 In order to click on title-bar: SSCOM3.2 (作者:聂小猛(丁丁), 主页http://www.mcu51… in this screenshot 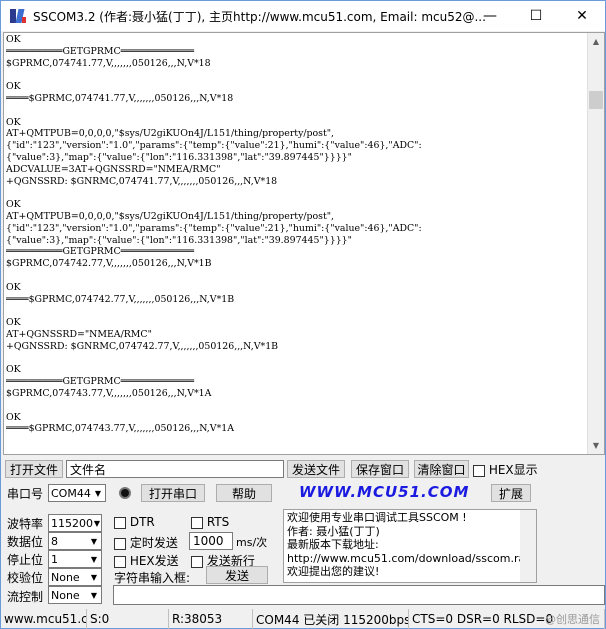, I will do `click(303, 16)`.